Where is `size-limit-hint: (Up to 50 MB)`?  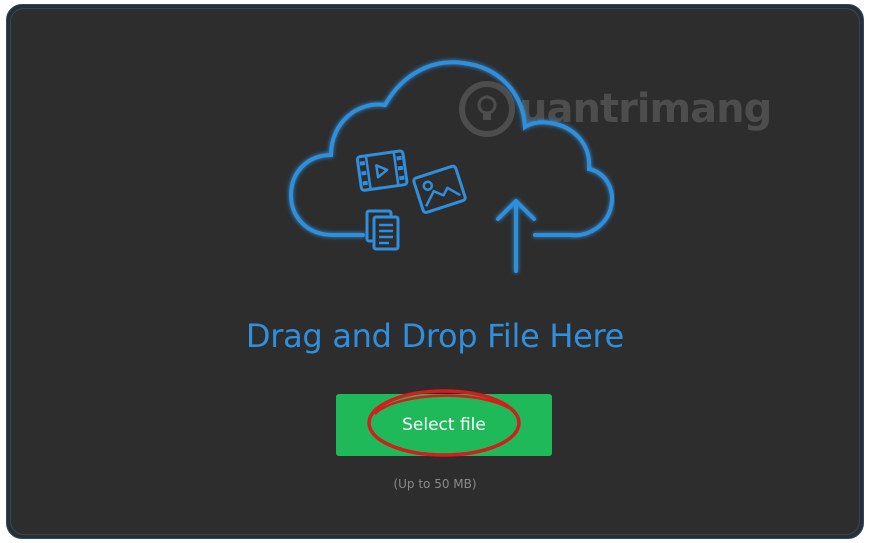 size-limit-hint: (Up to 50 MB) is located at coordinates (435, 484).